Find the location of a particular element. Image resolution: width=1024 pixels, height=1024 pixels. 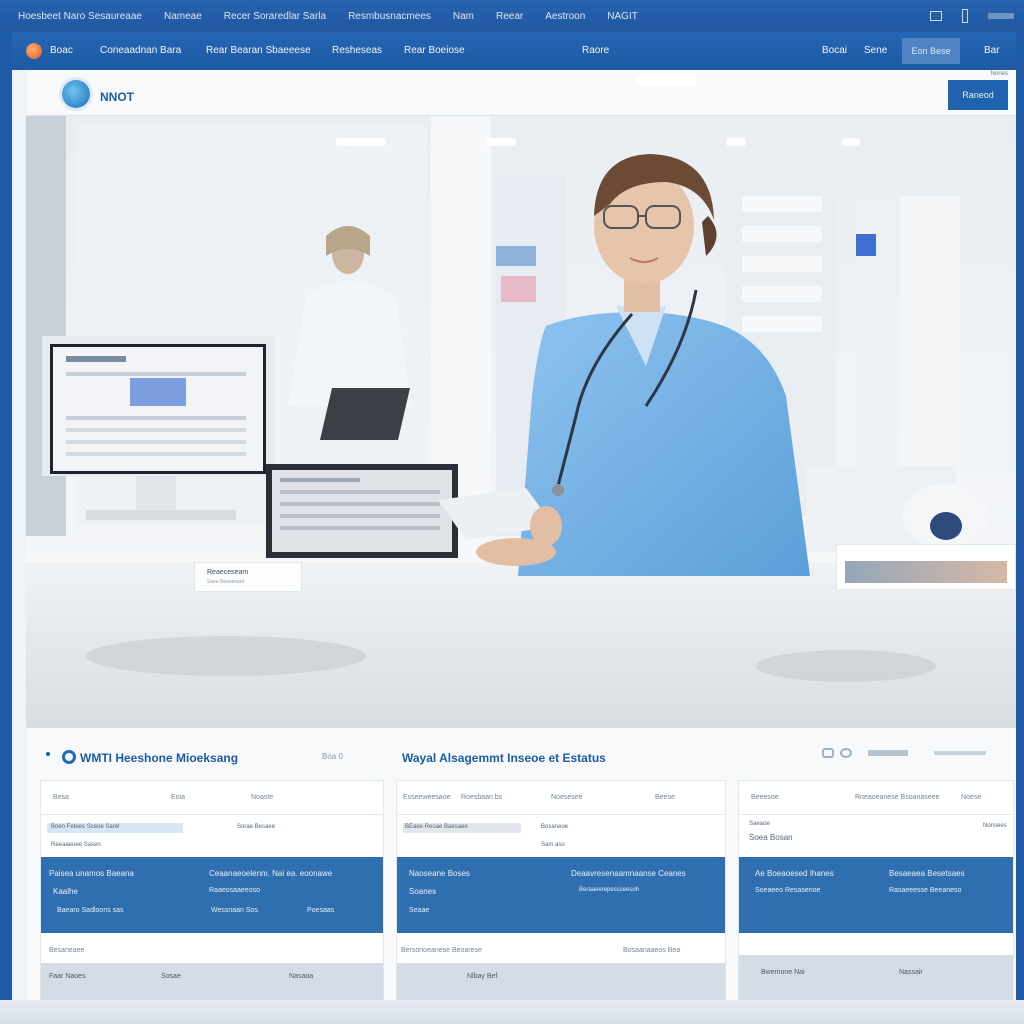

panel-tab: Eoia is located at coordinates (178, 797).